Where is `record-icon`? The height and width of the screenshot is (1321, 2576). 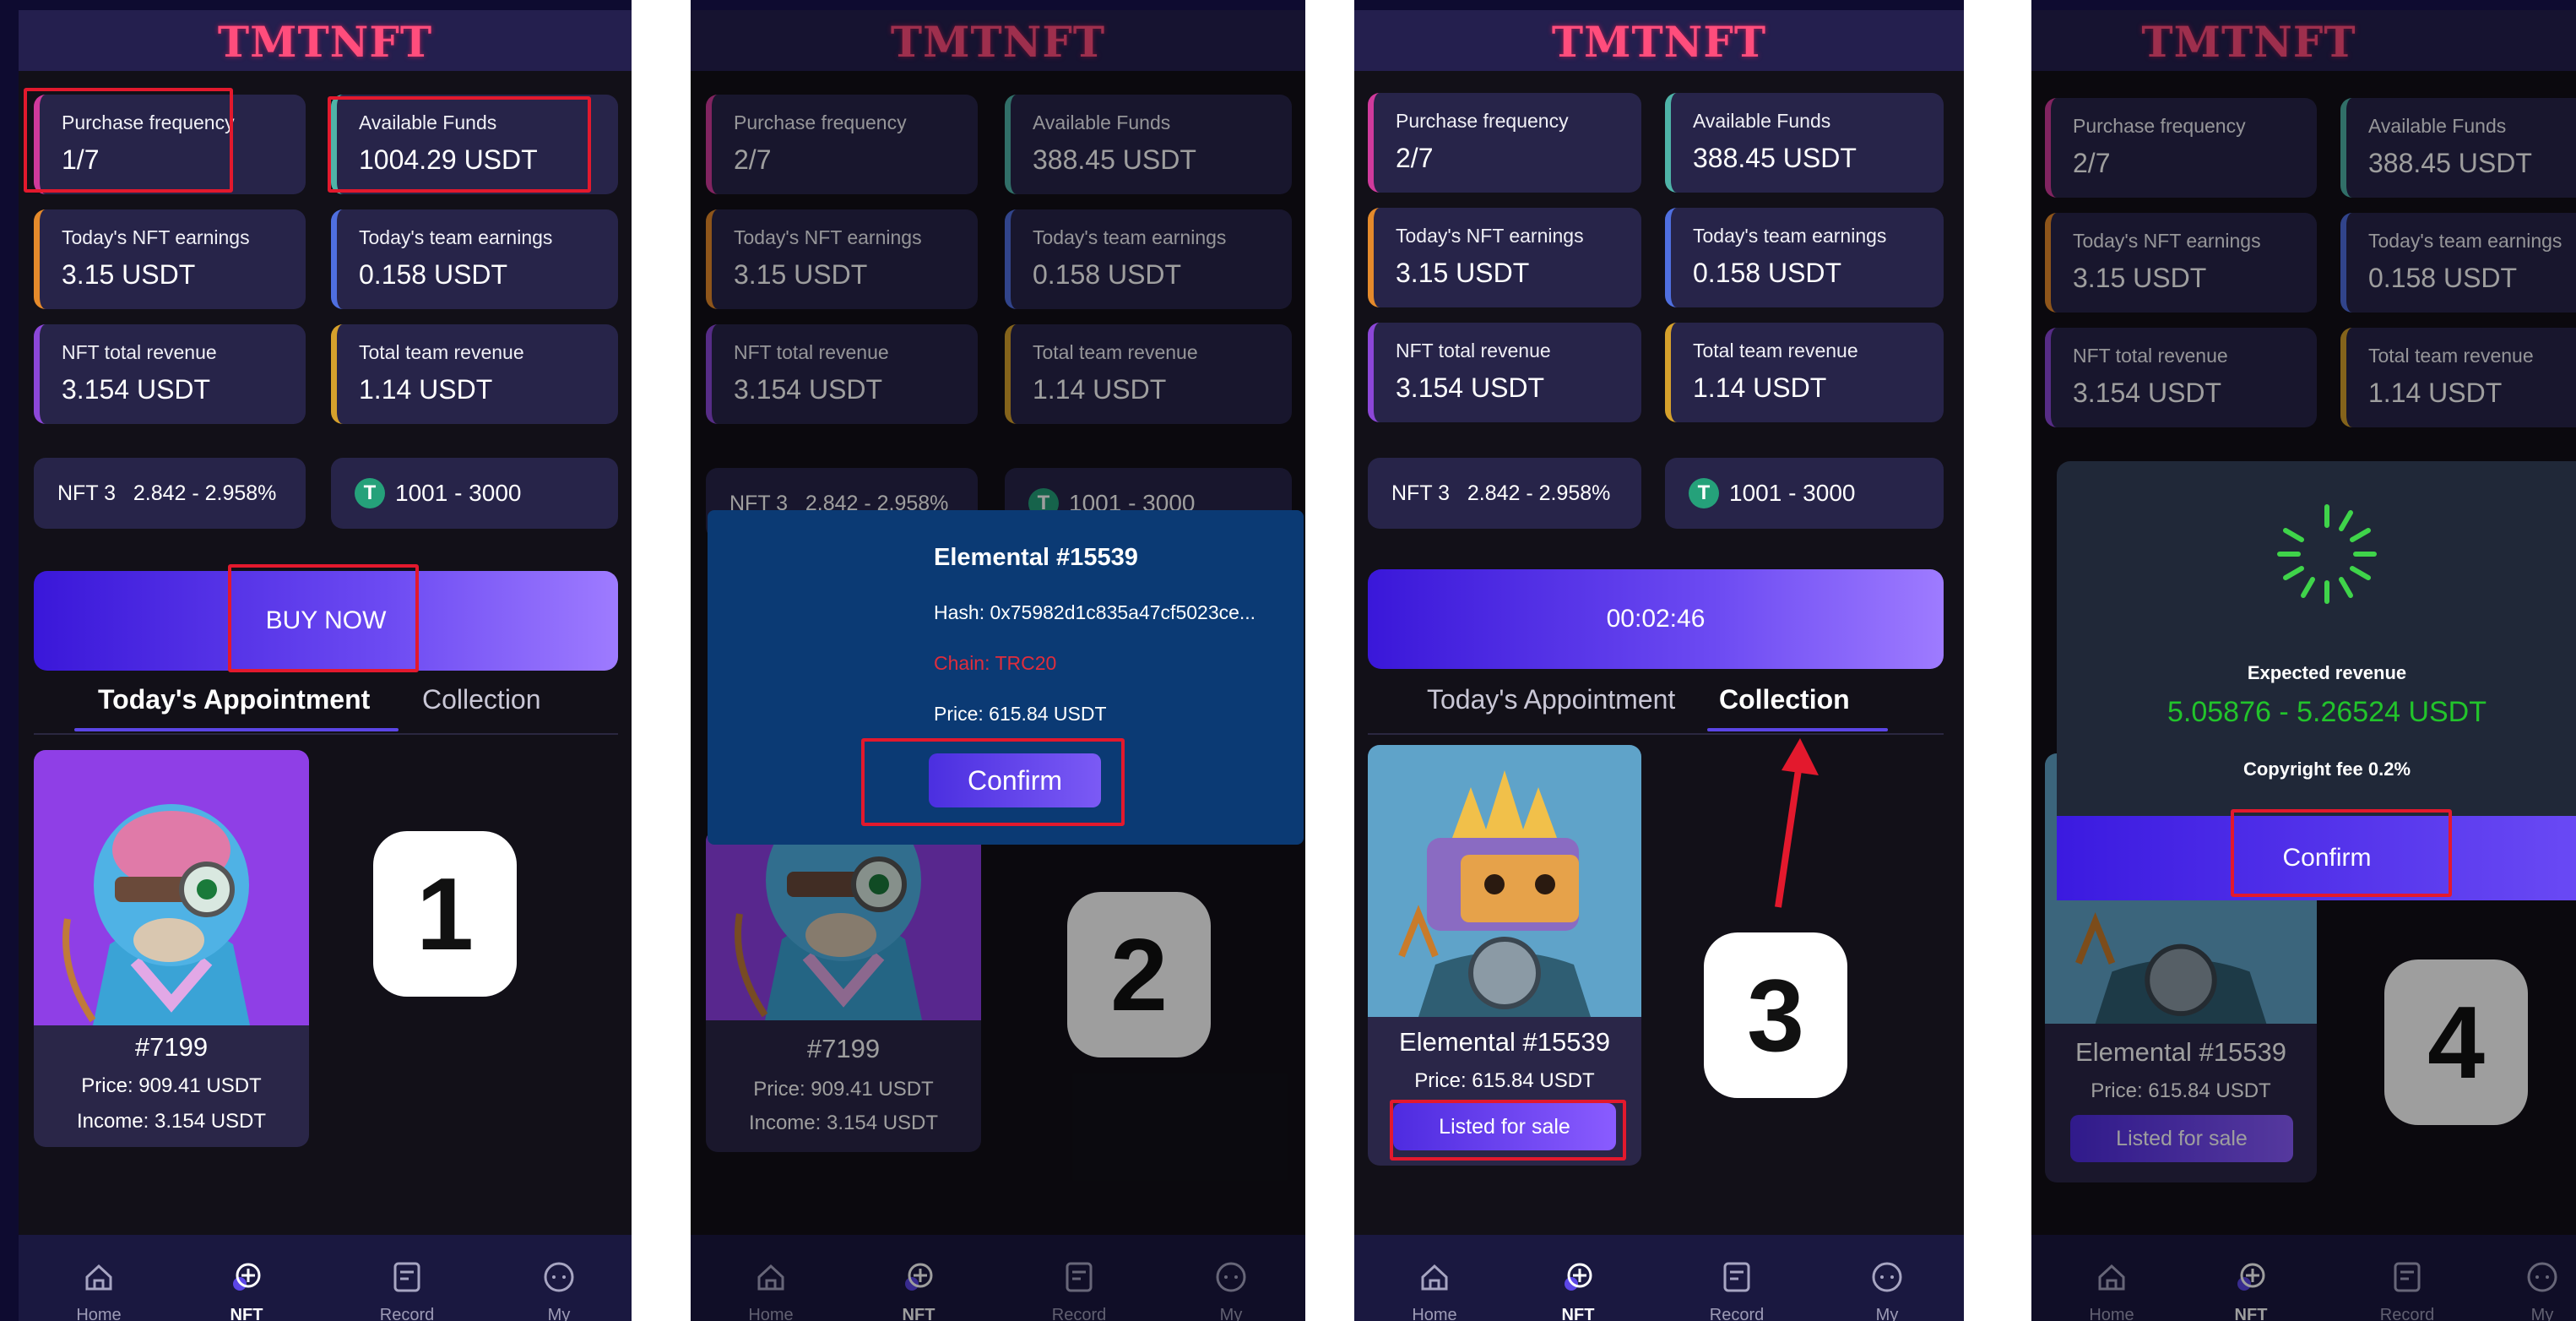
record-icon is located at coordinates (407, 1277).